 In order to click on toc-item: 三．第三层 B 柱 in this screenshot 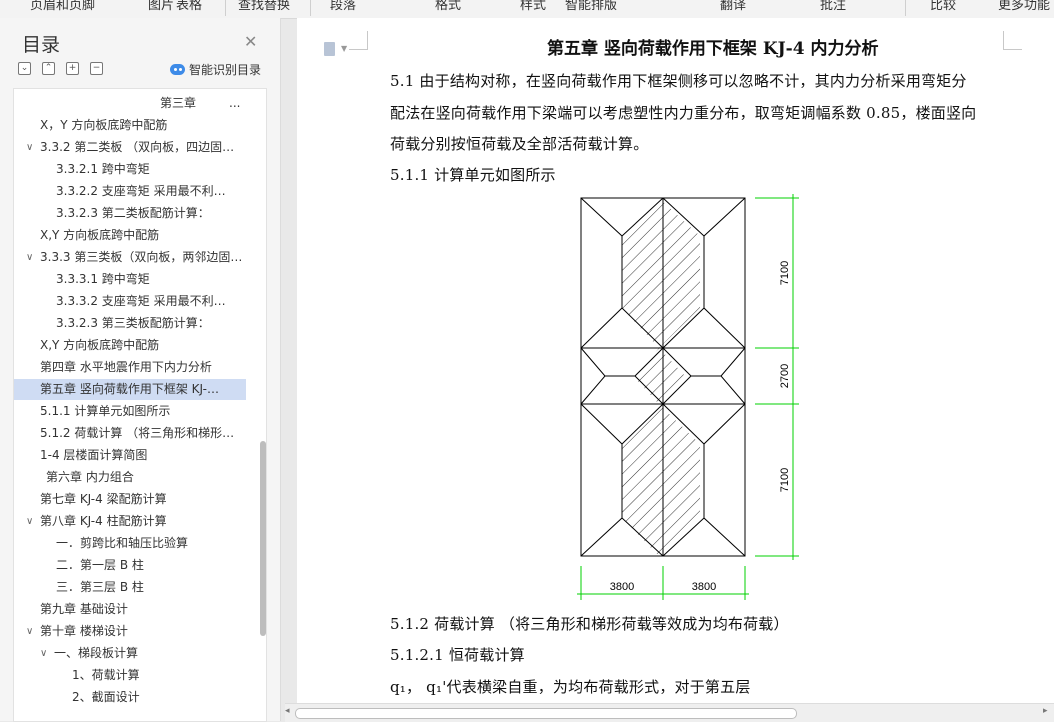, I will do `click(130, 587)`.